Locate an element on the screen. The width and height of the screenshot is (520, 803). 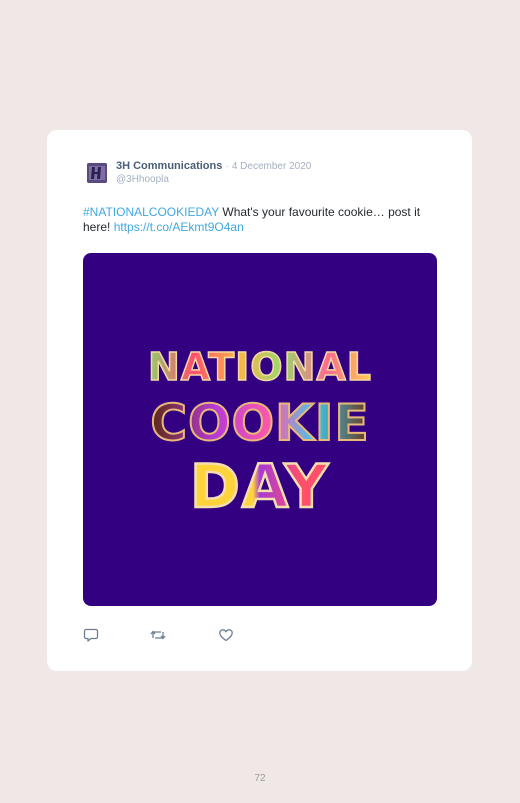
media-line-day: DAY is located at coordinates (260, 487).